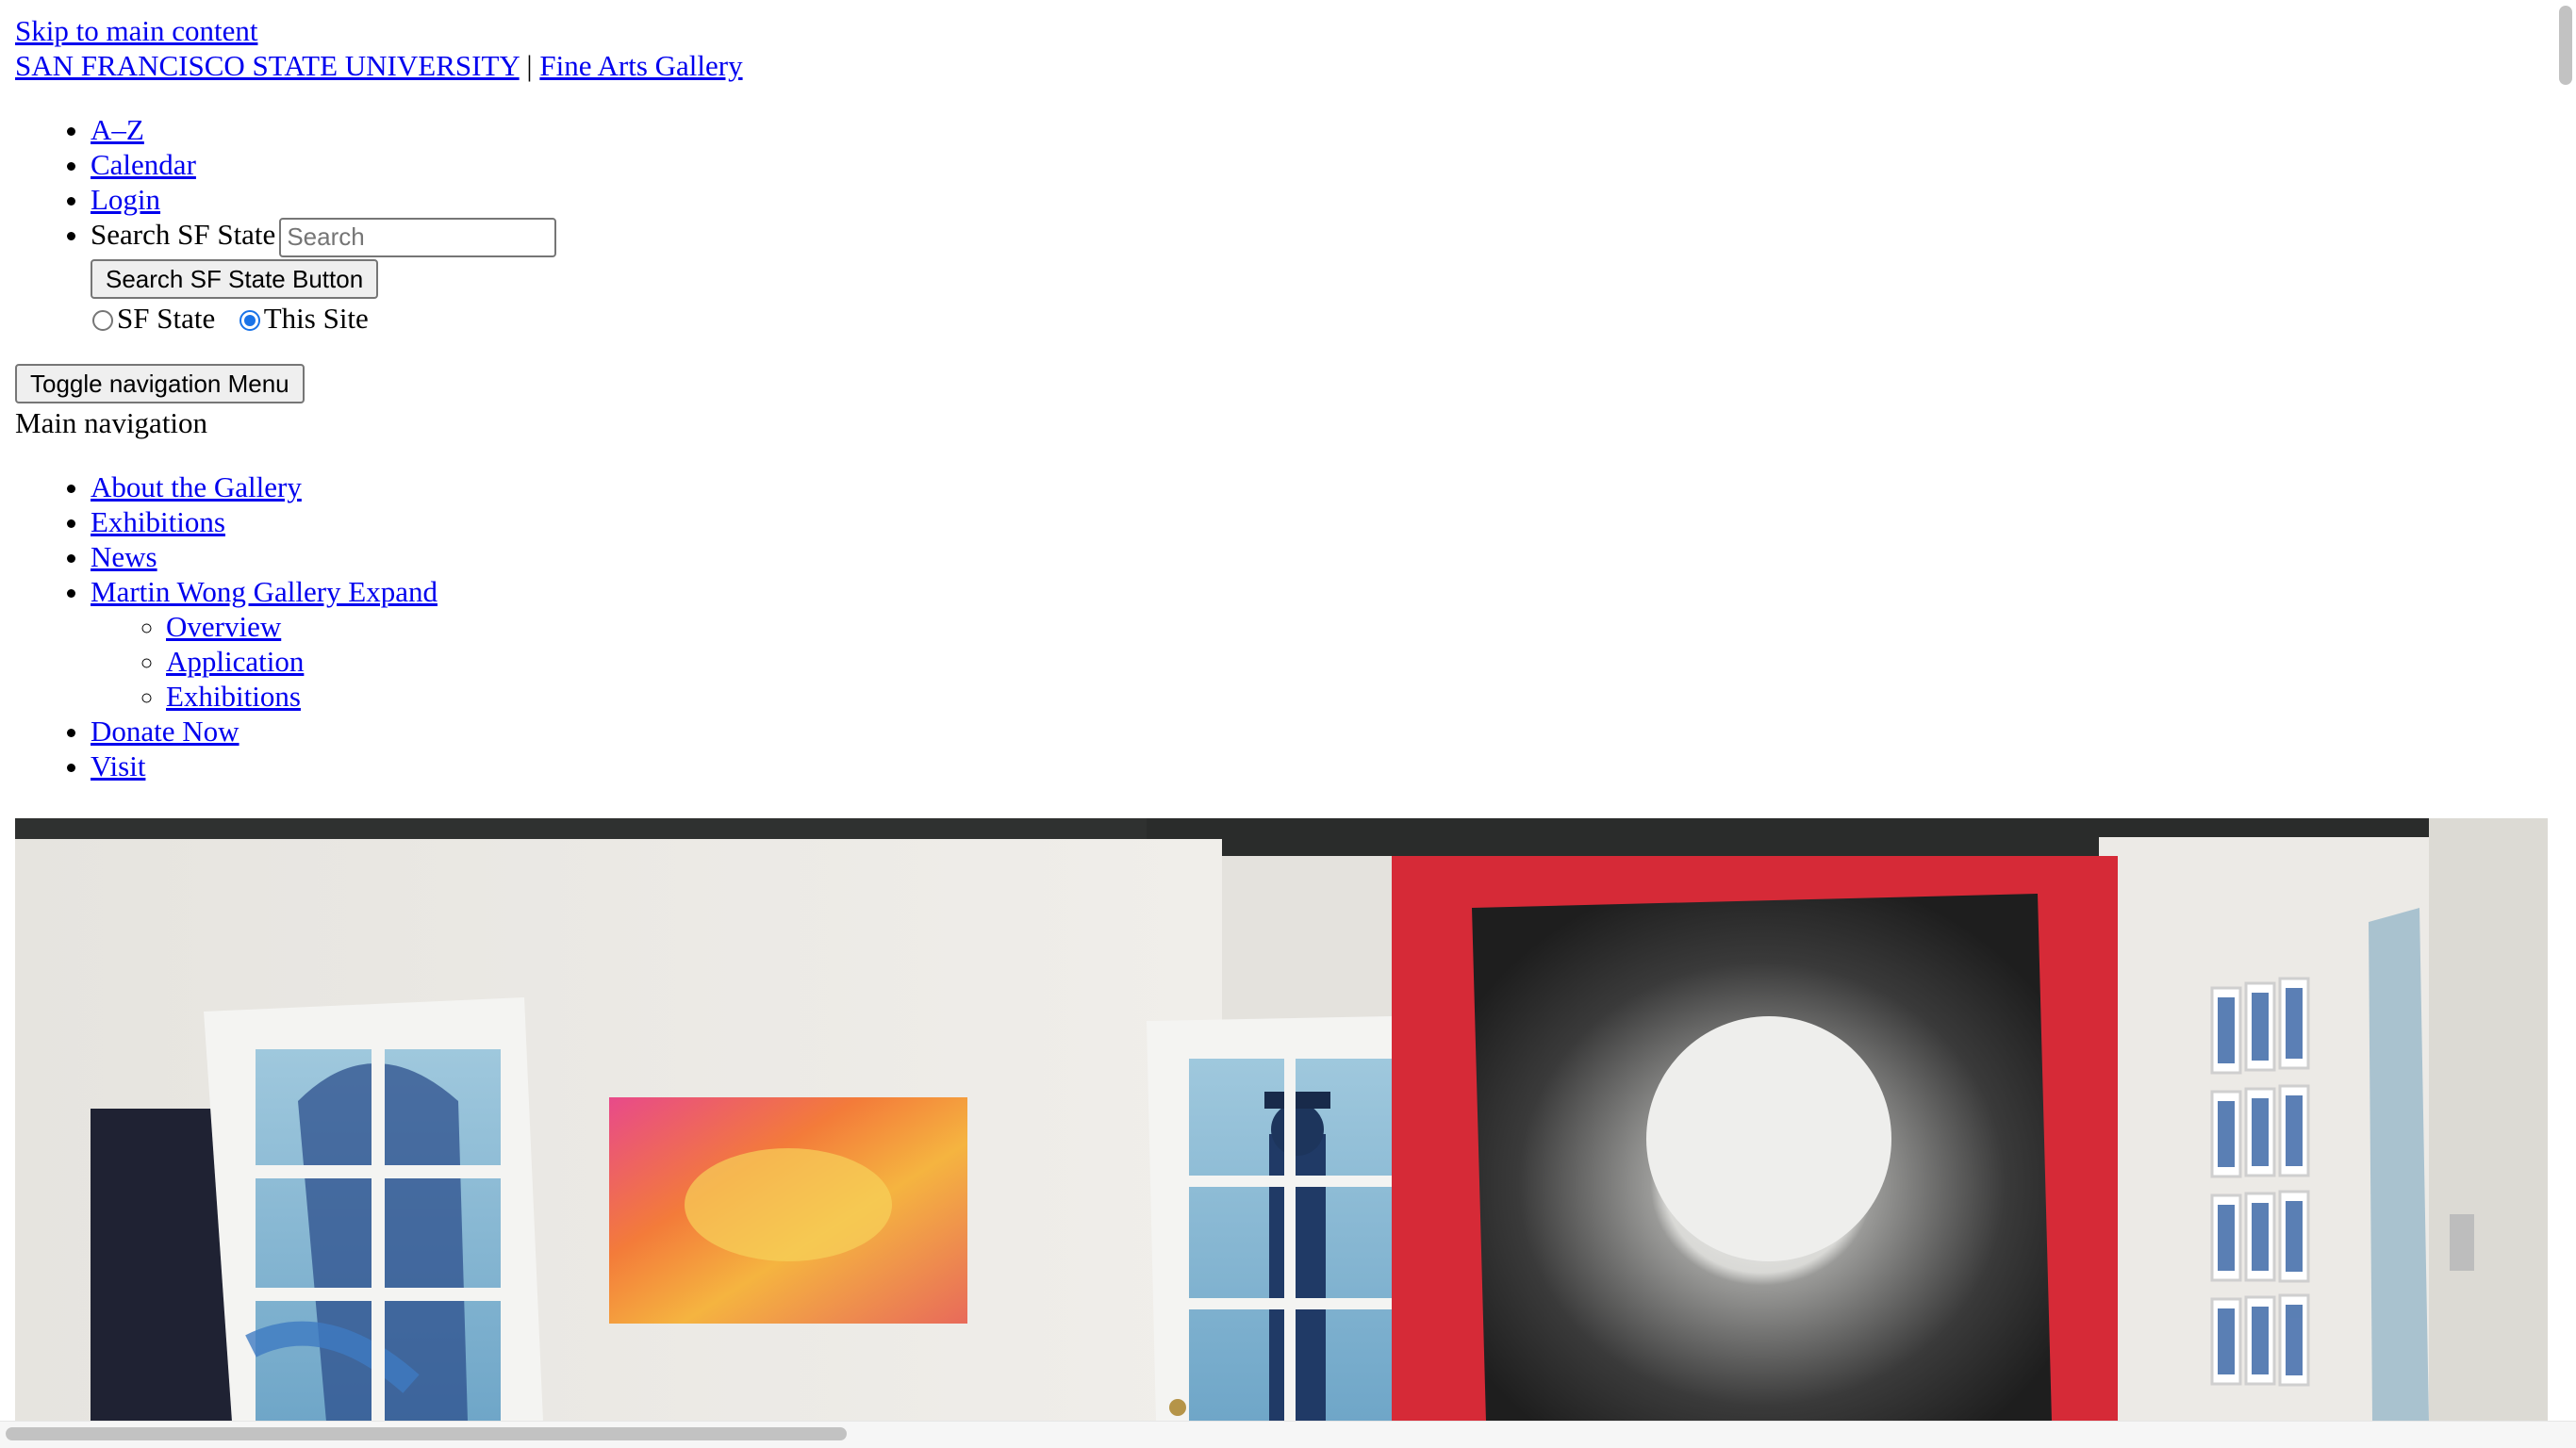 This screenshot has width=2576, height=1448. Describe the element at coordinates (158, 521) in the screenshot. I see `exhibitions-link: Exhibitions` at that location.